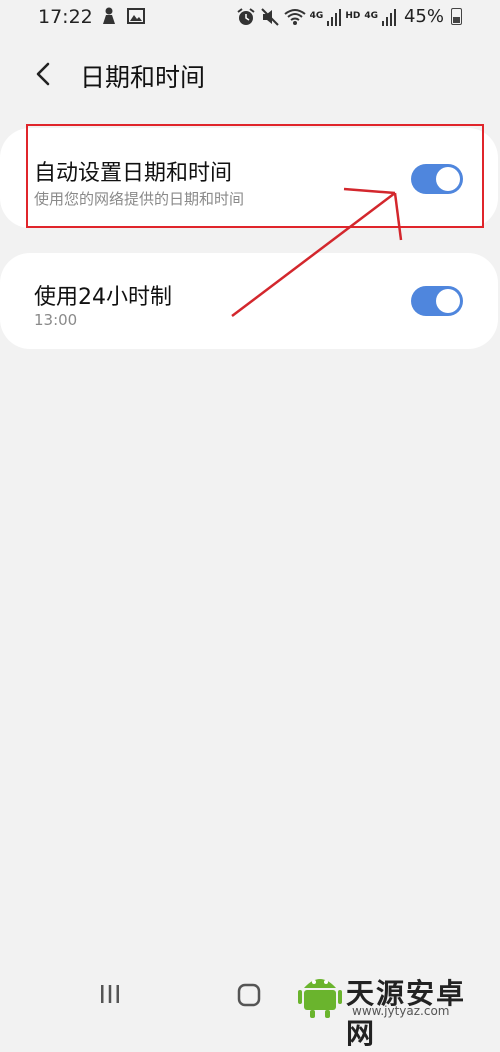 The width and height of the screenshot is (500, 1052). What do you see at coordinates (246, 16) in the screenshot?
I see `alarm-icon` at bounding box center [246, 16].